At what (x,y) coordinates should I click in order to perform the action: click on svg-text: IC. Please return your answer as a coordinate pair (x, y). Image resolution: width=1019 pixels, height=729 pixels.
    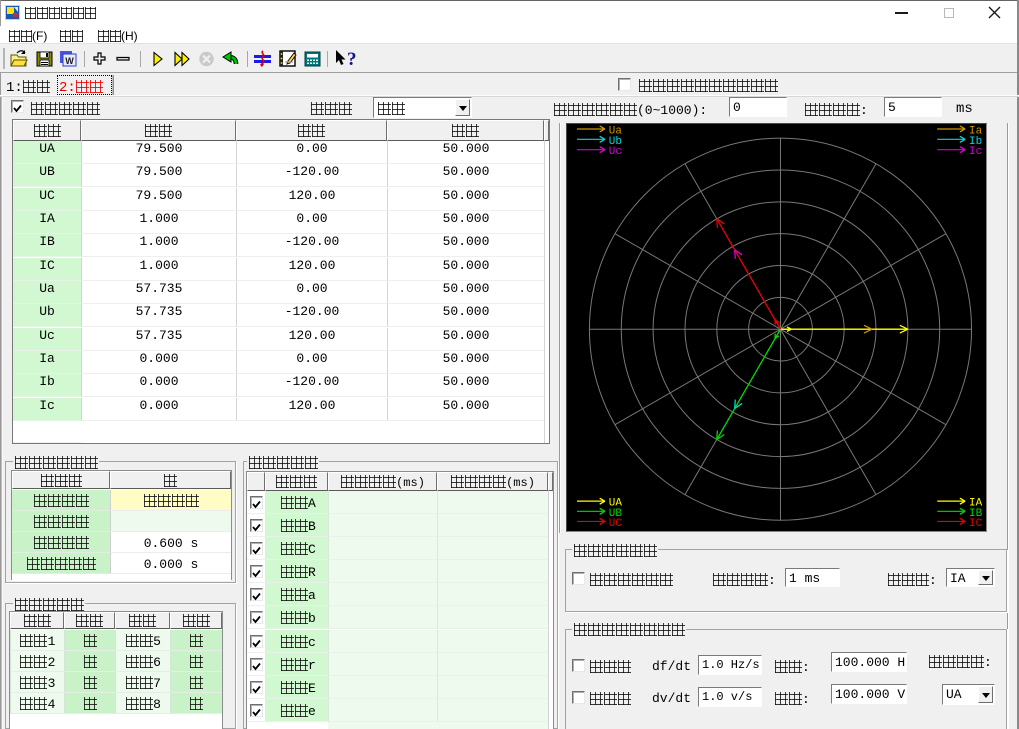
    Looking at the image, I should click on (976, 524).